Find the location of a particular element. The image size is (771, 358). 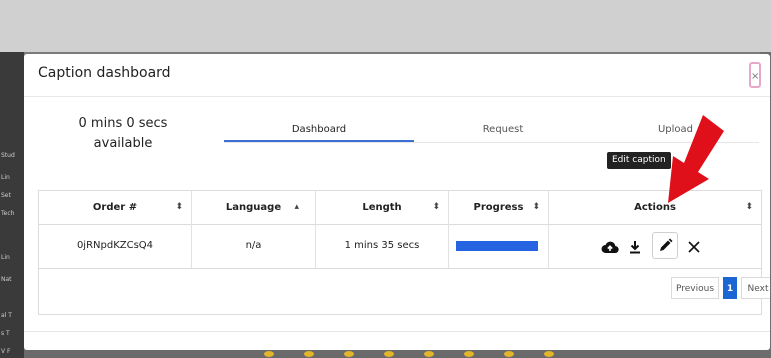

sidebar-snippet: Tech is located at coordinates (8, 213).